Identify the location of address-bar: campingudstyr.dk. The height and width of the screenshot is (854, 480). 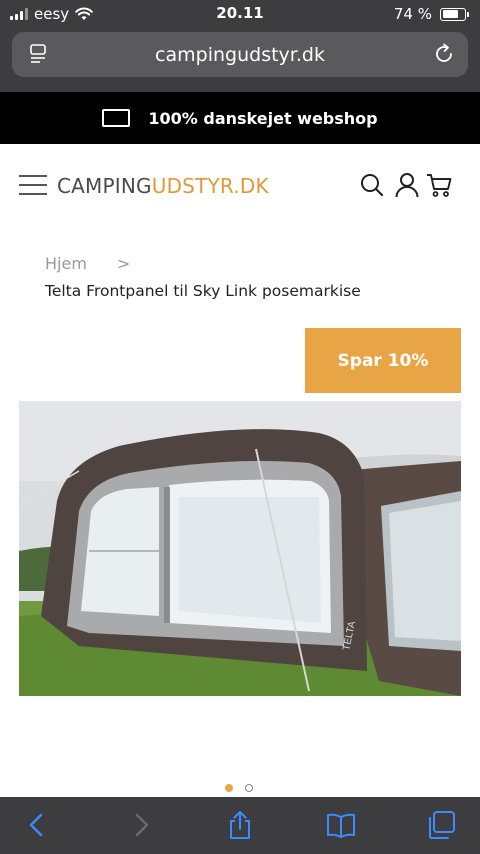
(240, 54).